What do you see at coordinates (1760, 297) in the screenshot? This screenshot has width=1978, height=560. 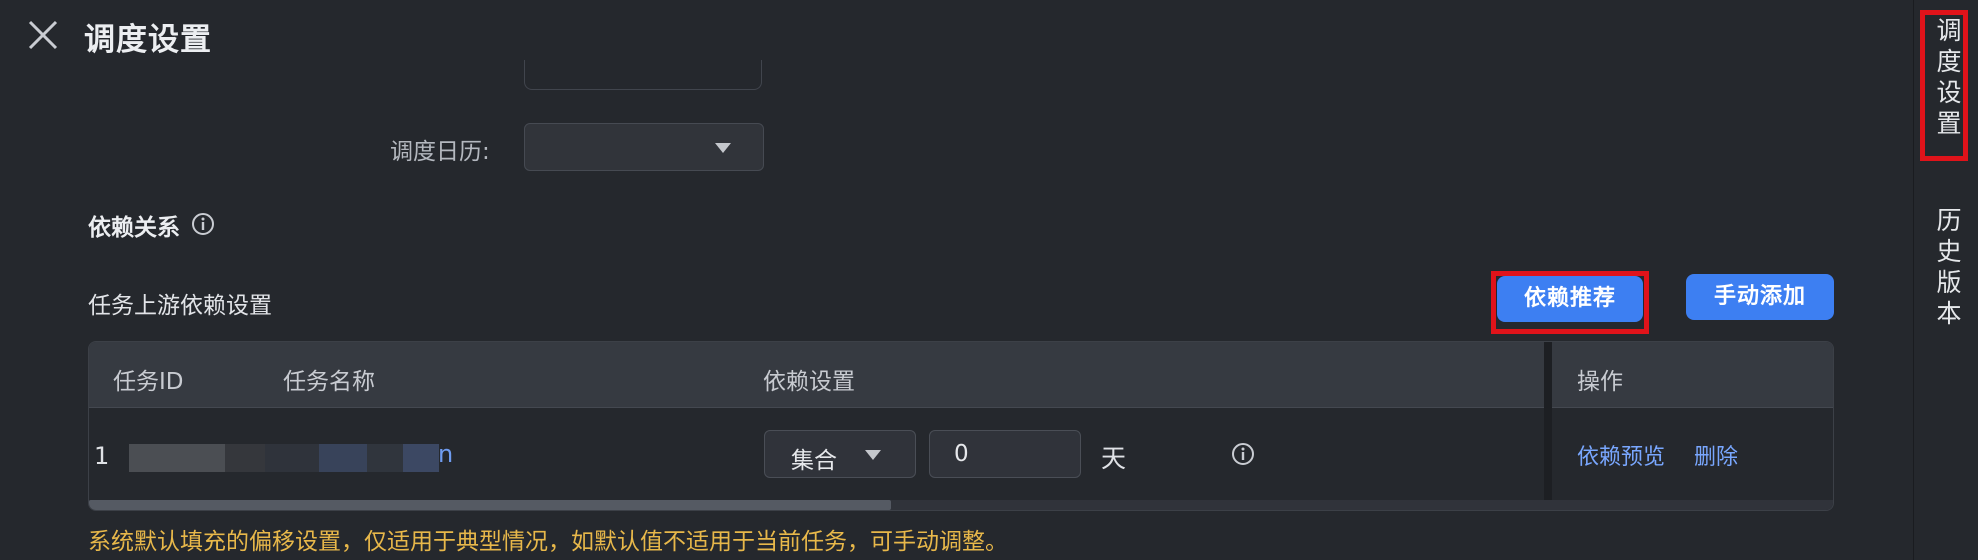 I see `manual-add-button: 手动添加` at bounding box center [1760, 297].